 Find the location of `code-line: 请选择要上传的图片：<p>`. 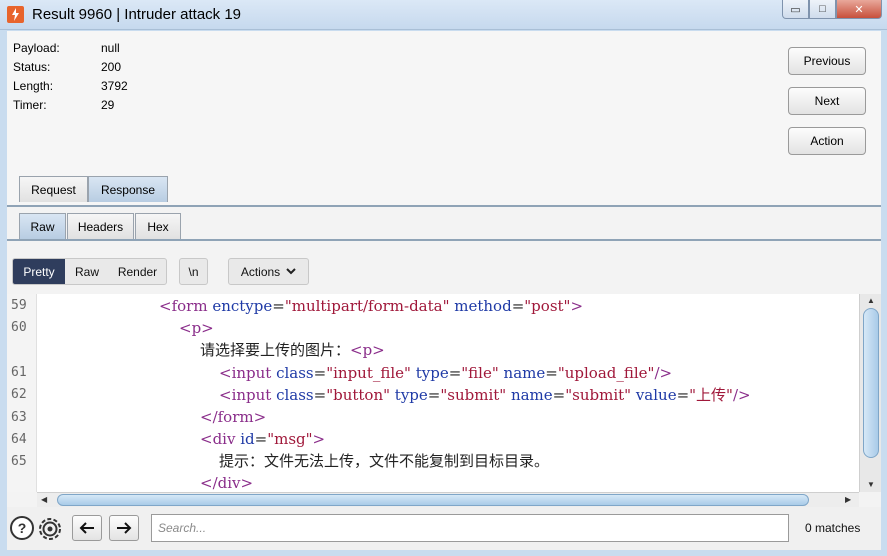

code-line: 请选择要上传的图片：<p> is located at coordinates (292, 350).